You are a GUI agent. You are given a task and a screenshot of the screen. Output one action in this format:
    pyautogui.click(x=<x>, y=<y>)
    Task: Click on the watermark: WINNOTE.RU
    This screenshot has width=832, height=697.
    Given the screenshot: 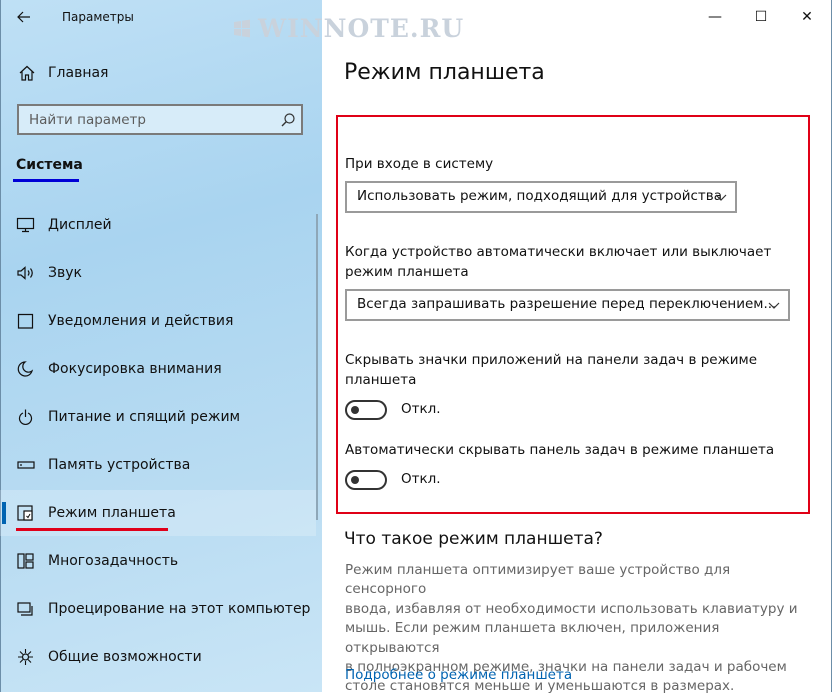 What is the action you would take?
    pyautogui.click(x=361, y=28)
    